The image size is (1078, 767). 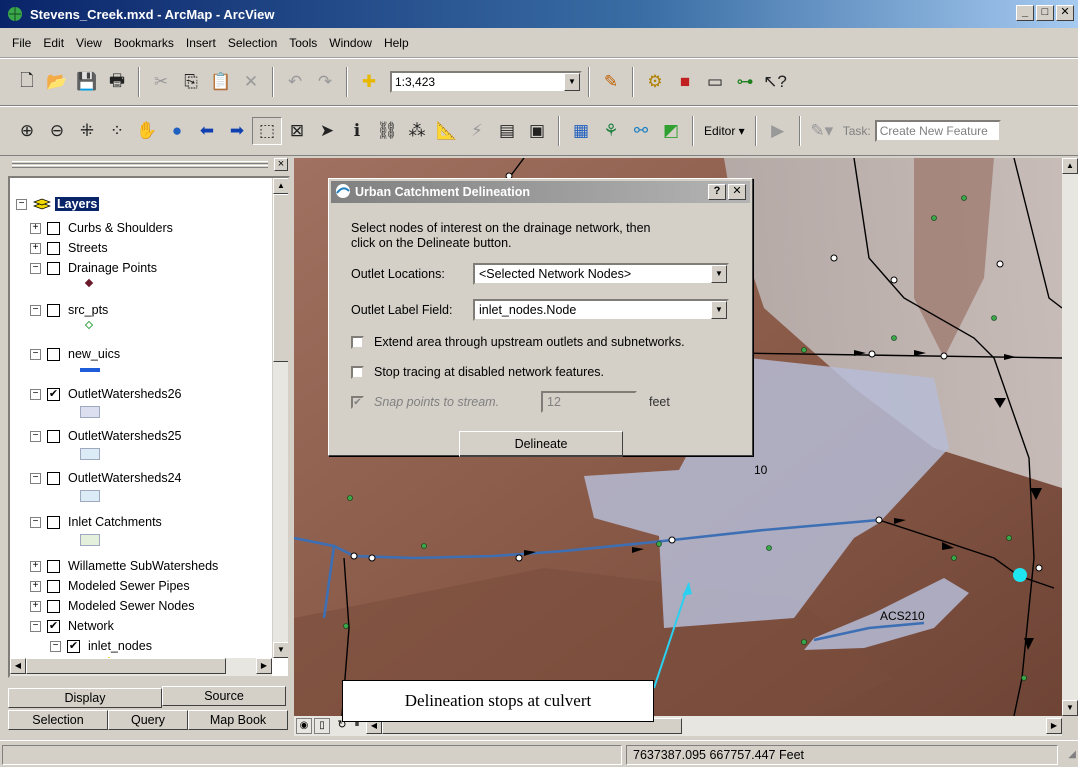 What do you see at coordinates (252, 43) in the screenshot?
I see `menu-selection: Selection` at bounding box center [252, 43].